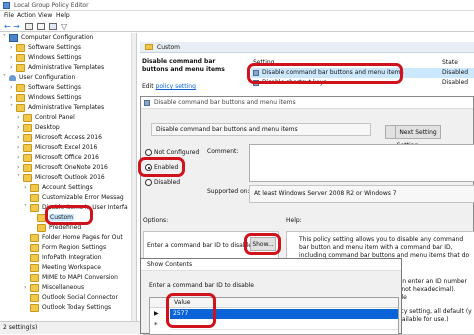 The image size is (474, 335). I want to click on tree-item: › Desktop, so click(30, 128).